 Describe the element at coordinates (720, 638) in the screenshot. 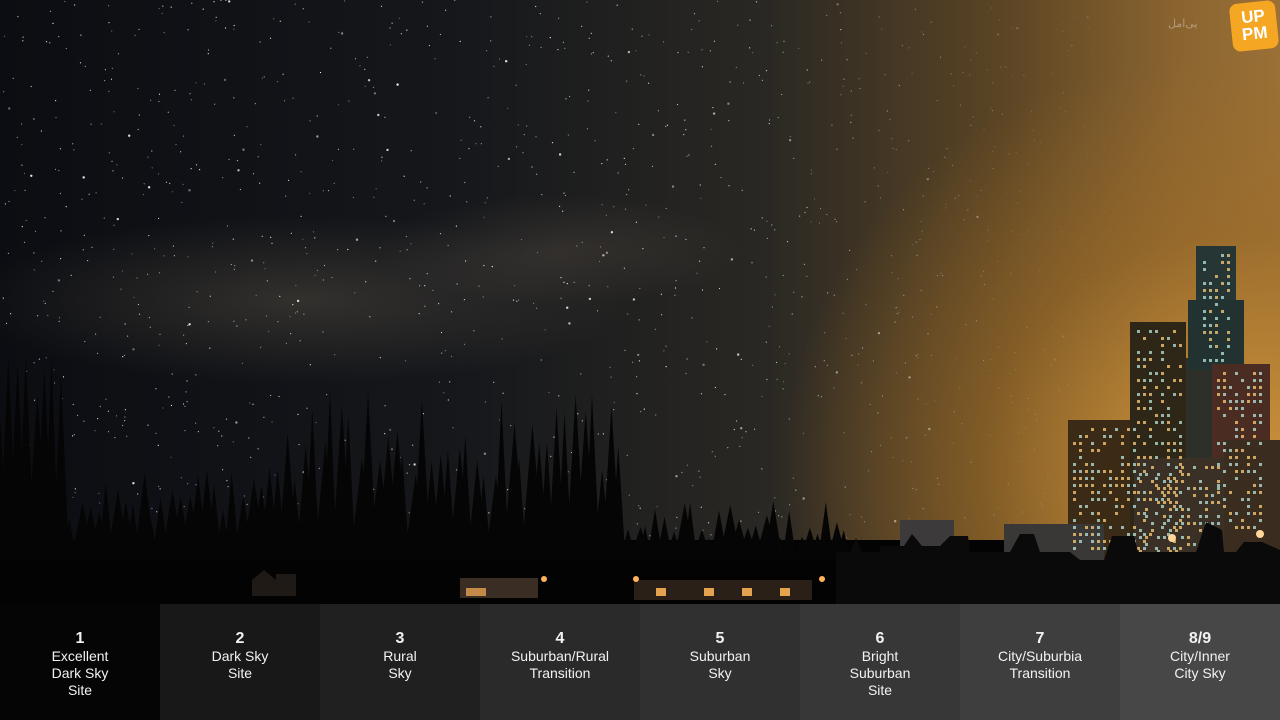

I see `scale-number: 5` at that location.